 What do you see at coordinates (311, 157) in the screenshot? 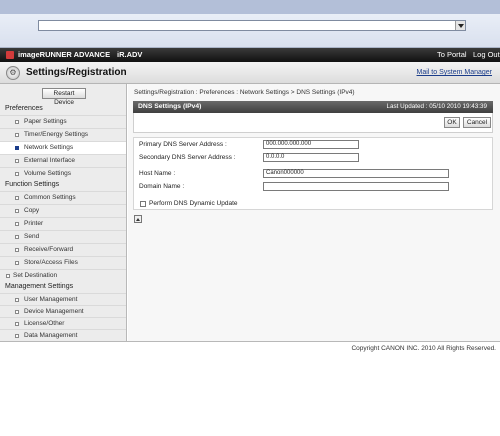
I see `secondary-dns-input: 0.0.0.0` at bounding box center [311, 157].